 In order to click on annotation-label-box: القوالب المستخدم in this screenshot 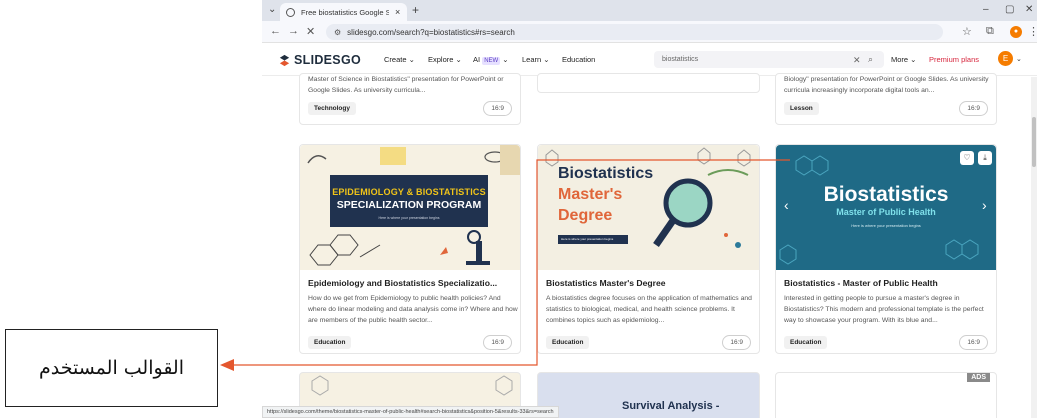, I will do `click(111, 368)`.